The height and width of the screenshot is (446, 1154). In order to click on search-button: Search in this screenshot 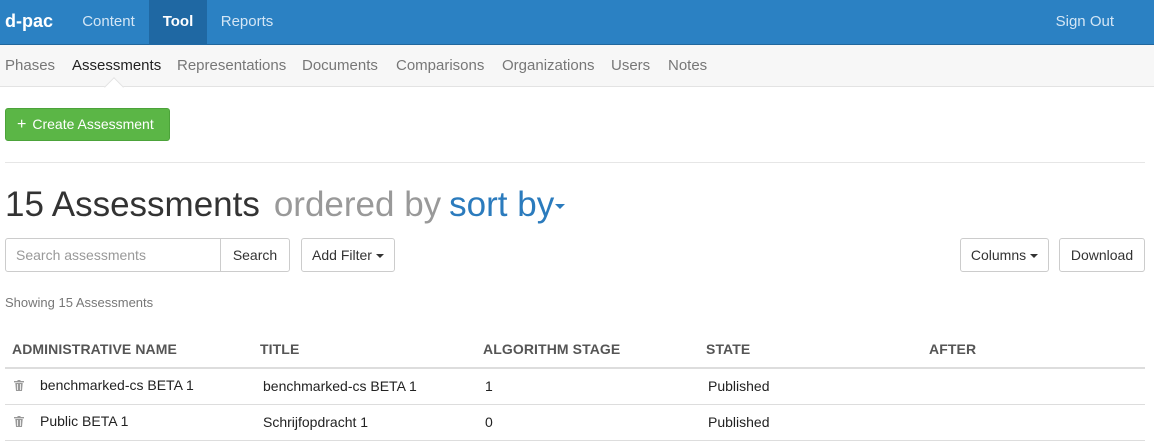, I will do `click(255, 255)`.